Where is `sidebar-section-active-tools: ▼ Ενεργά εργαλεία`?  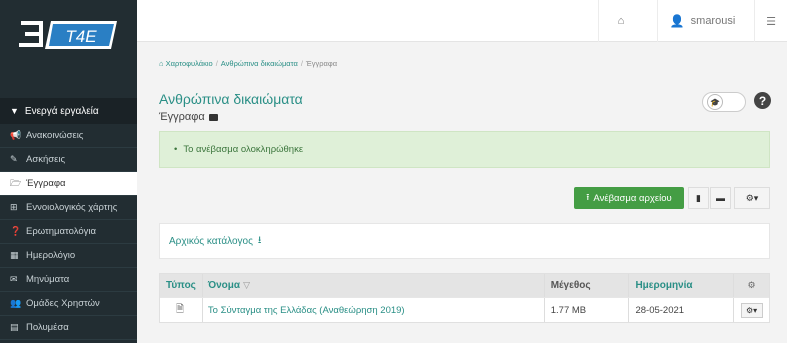
sidebar-section-active-tools: ▼ Ενεργά εργαλεία is located at coordinates (68, 111).